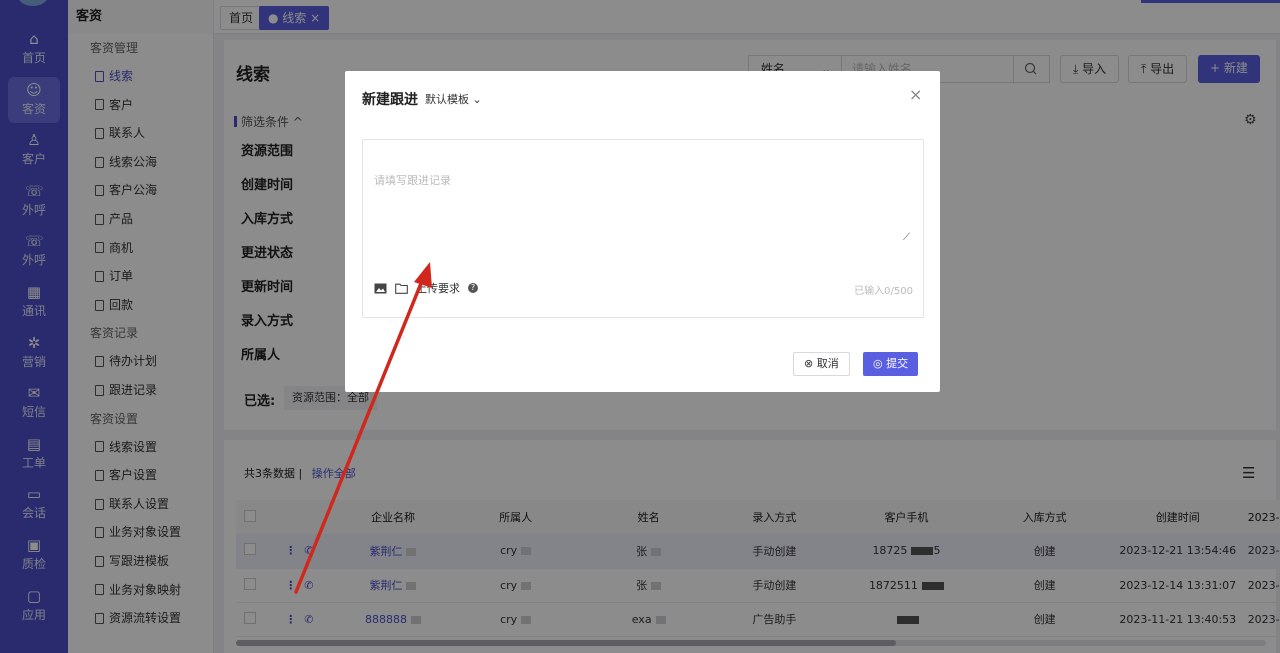 Image resolution: width=1280 pixels, height=653 pixels. I want to click on help-icon: ?, so click(473, 288).